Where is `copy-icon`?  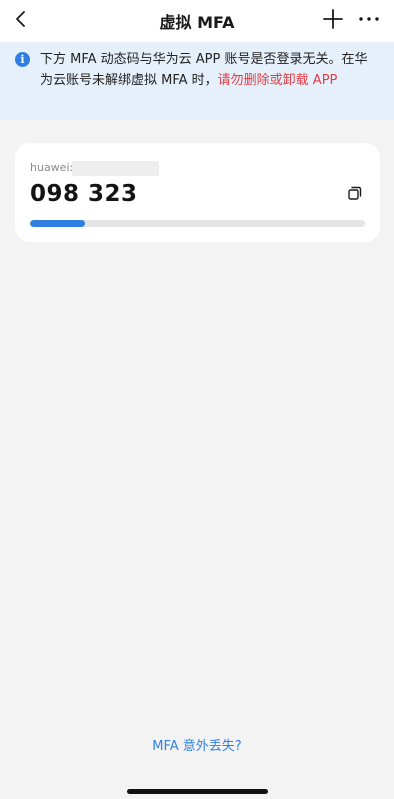
copy-icon is located at coordinates (355, 193).